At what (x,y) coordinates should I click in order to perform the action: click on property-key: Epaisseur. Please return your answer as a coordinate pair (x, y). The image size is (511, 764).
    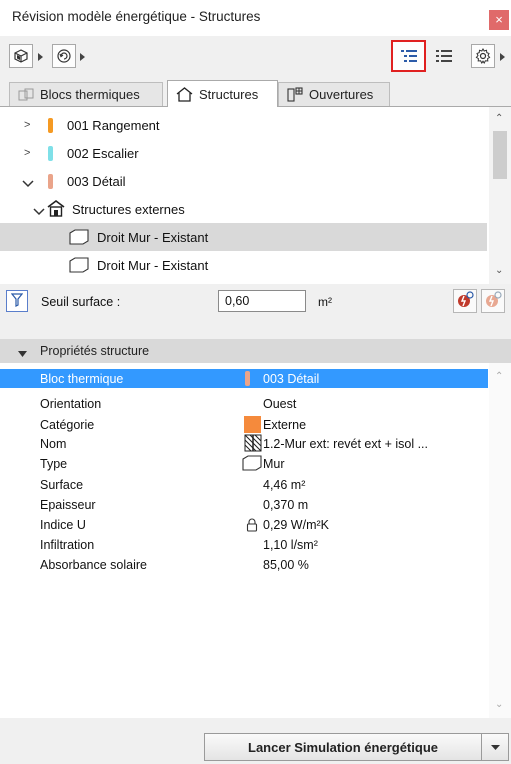
    Looking at the image, I should click on (68, 504).